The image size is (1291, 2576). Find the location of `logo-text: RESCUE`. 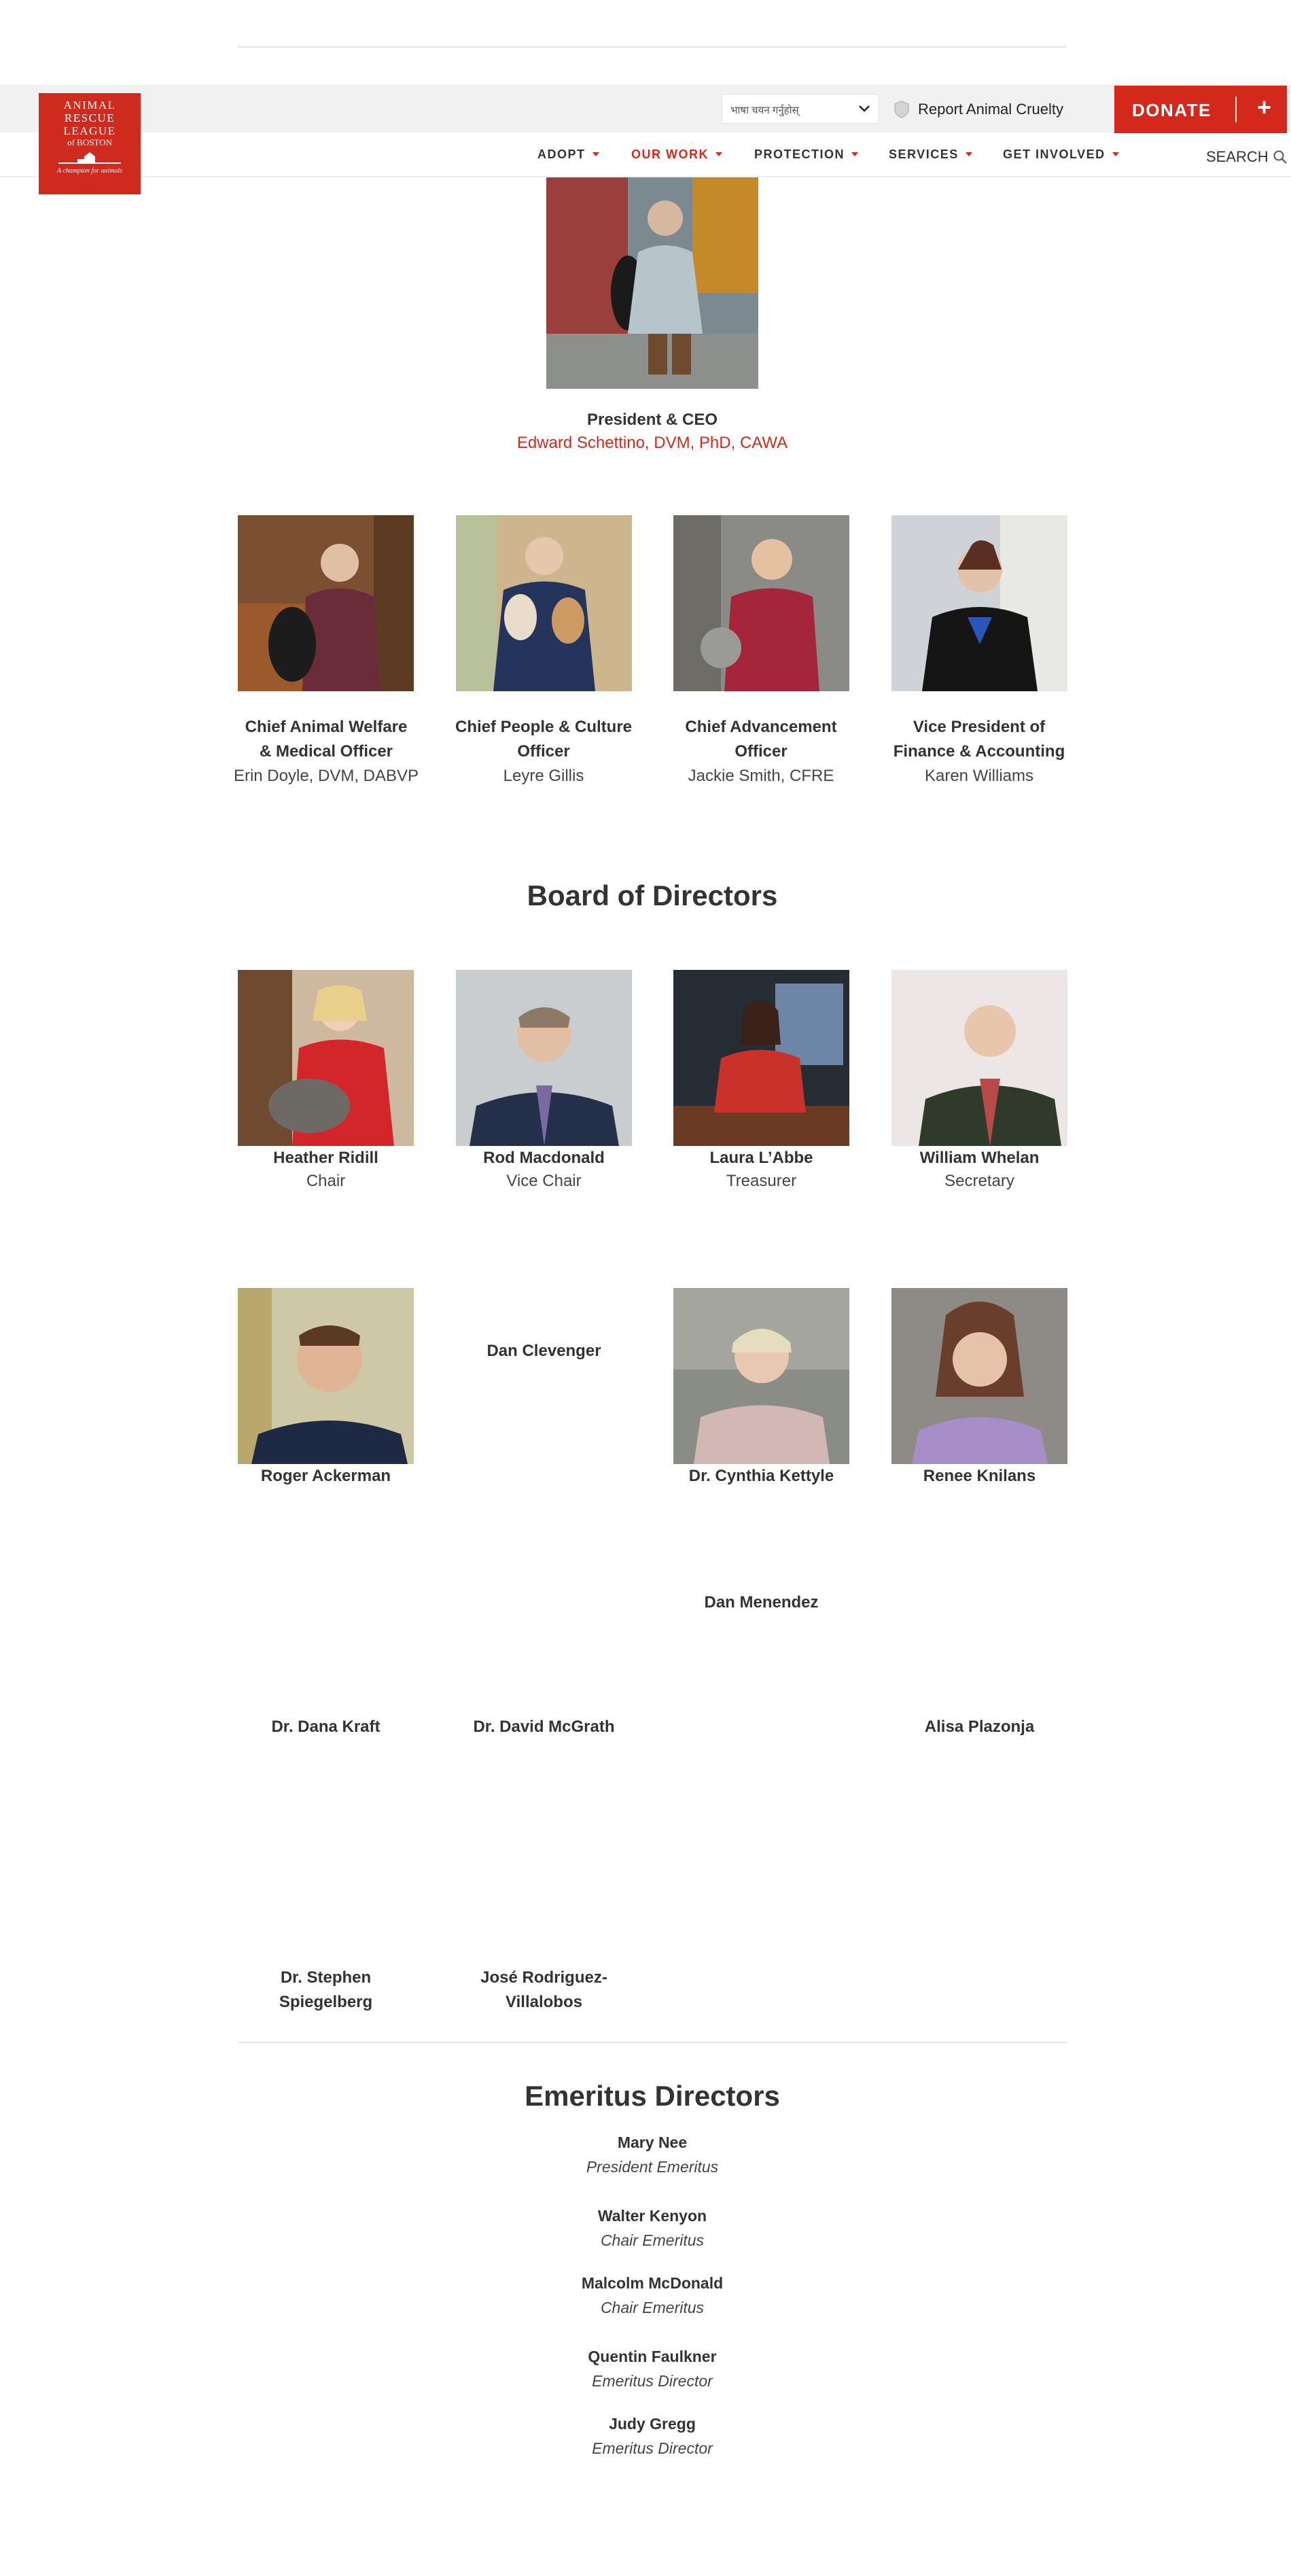

logo-text: RESCUE is located at coordinates (90, 117).